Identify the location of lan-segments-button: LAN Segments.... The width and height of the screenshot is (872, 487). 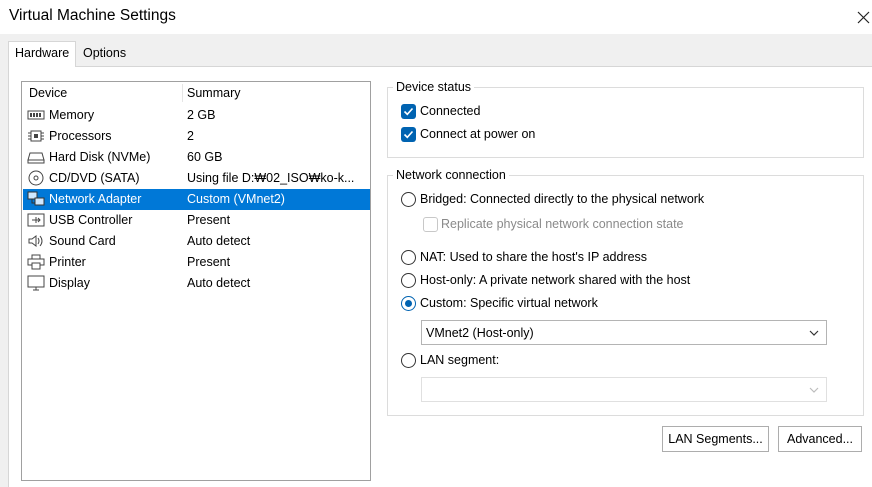
(715, 439).